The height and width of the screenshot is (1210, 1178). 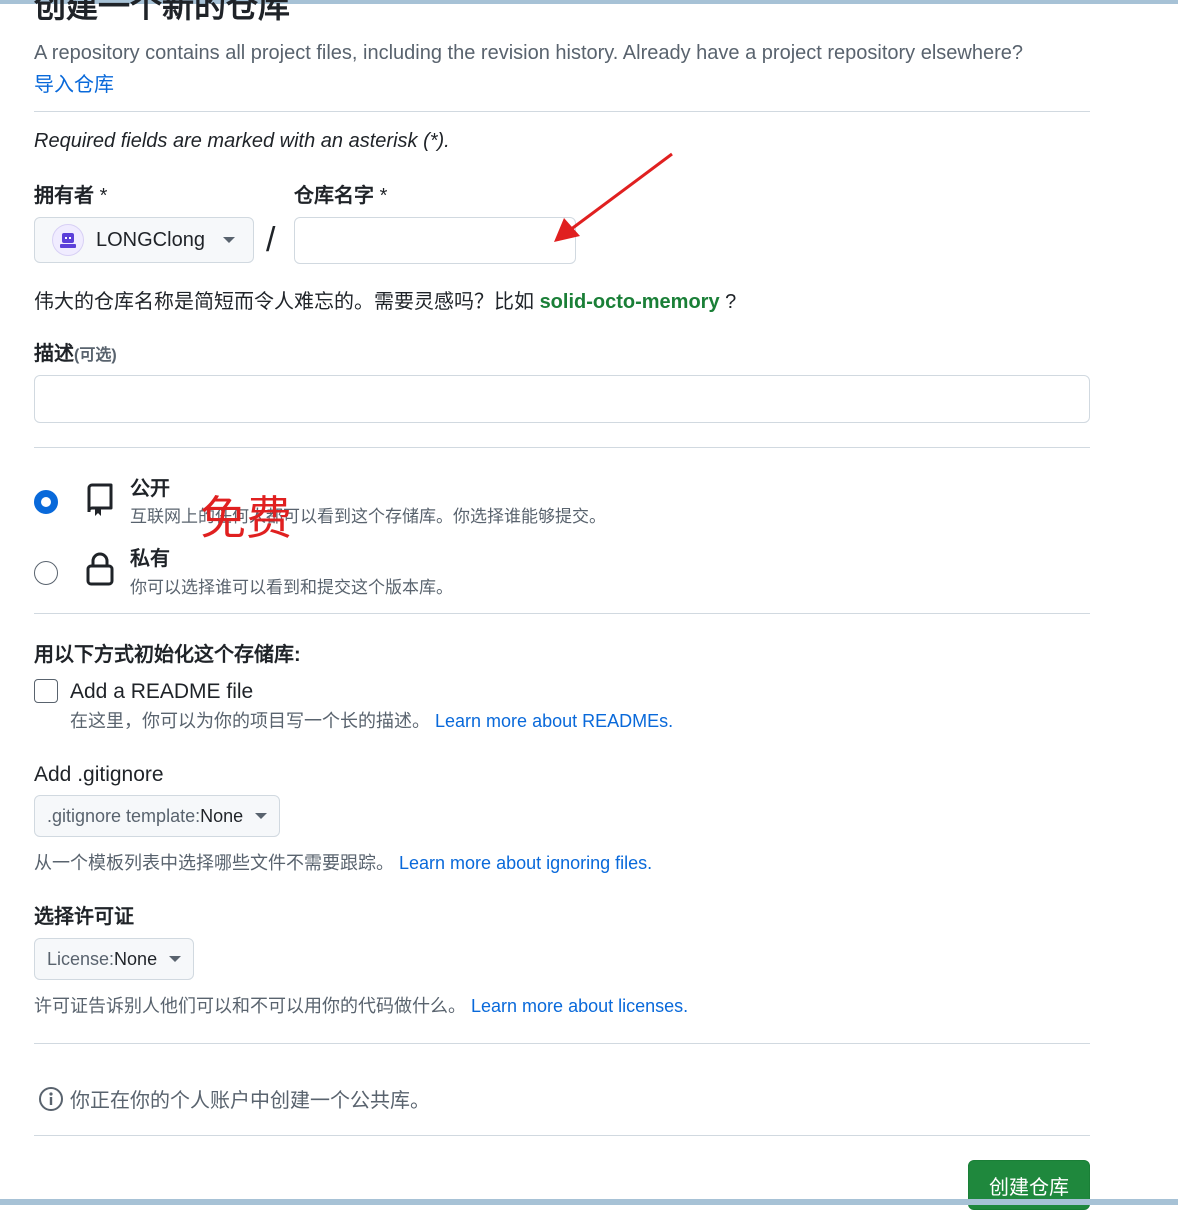 What do you see at coordinates (525, 863) in the screenshot?
I see `gitignore-learn-more-link: Learn more about ignoring files.` at bounding box center [525, 863].